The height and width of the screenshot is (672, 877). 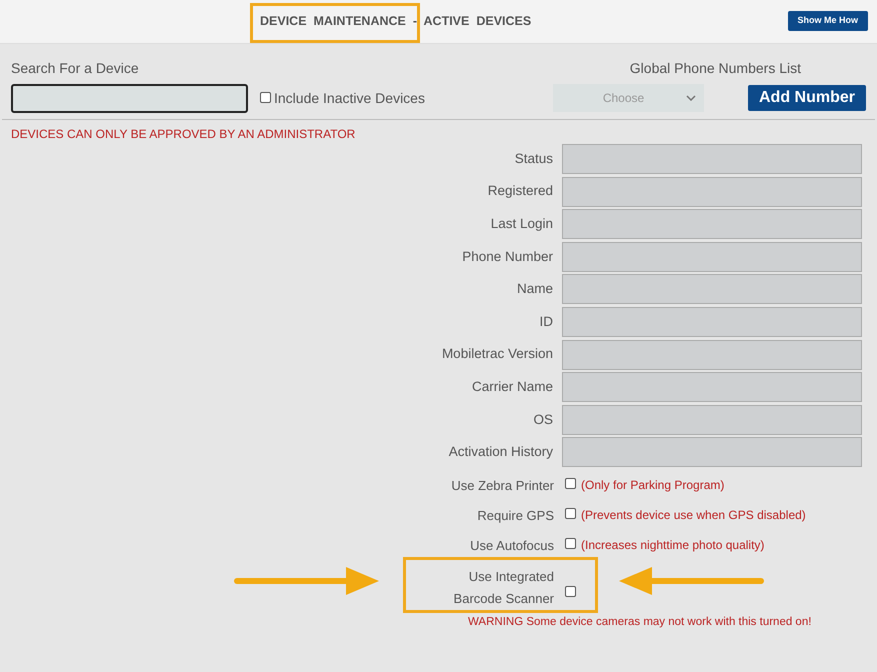 What do you see at coordinates (522, 224) in the screenshot?
I see `field-label: Last Login` at bounding box center [522, 224].